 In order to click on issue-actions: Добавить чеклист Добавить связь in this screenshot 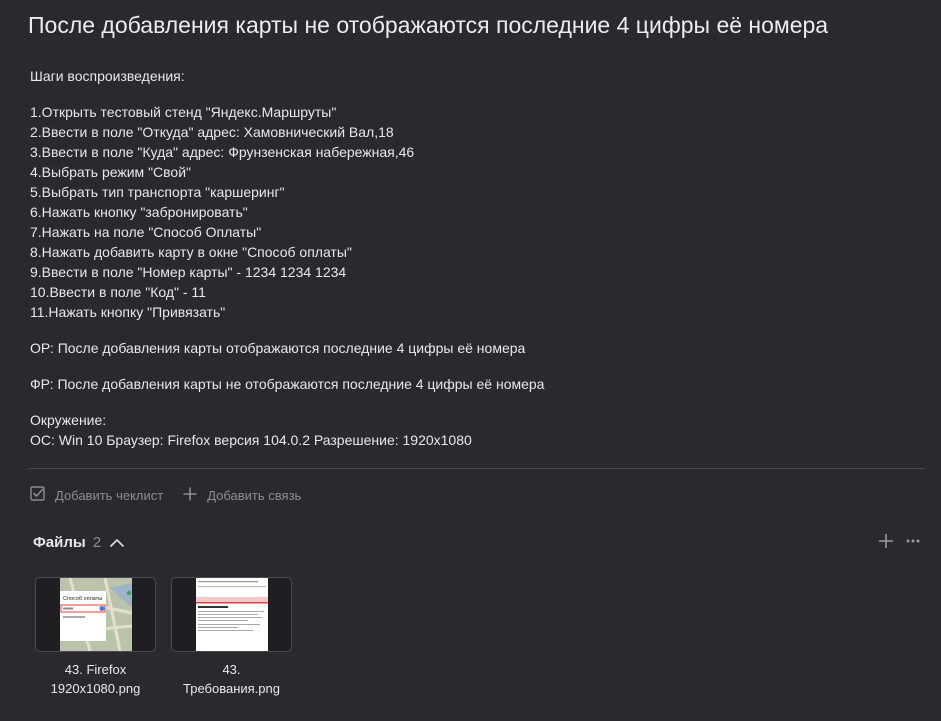, I will do `click(175, 495)`.